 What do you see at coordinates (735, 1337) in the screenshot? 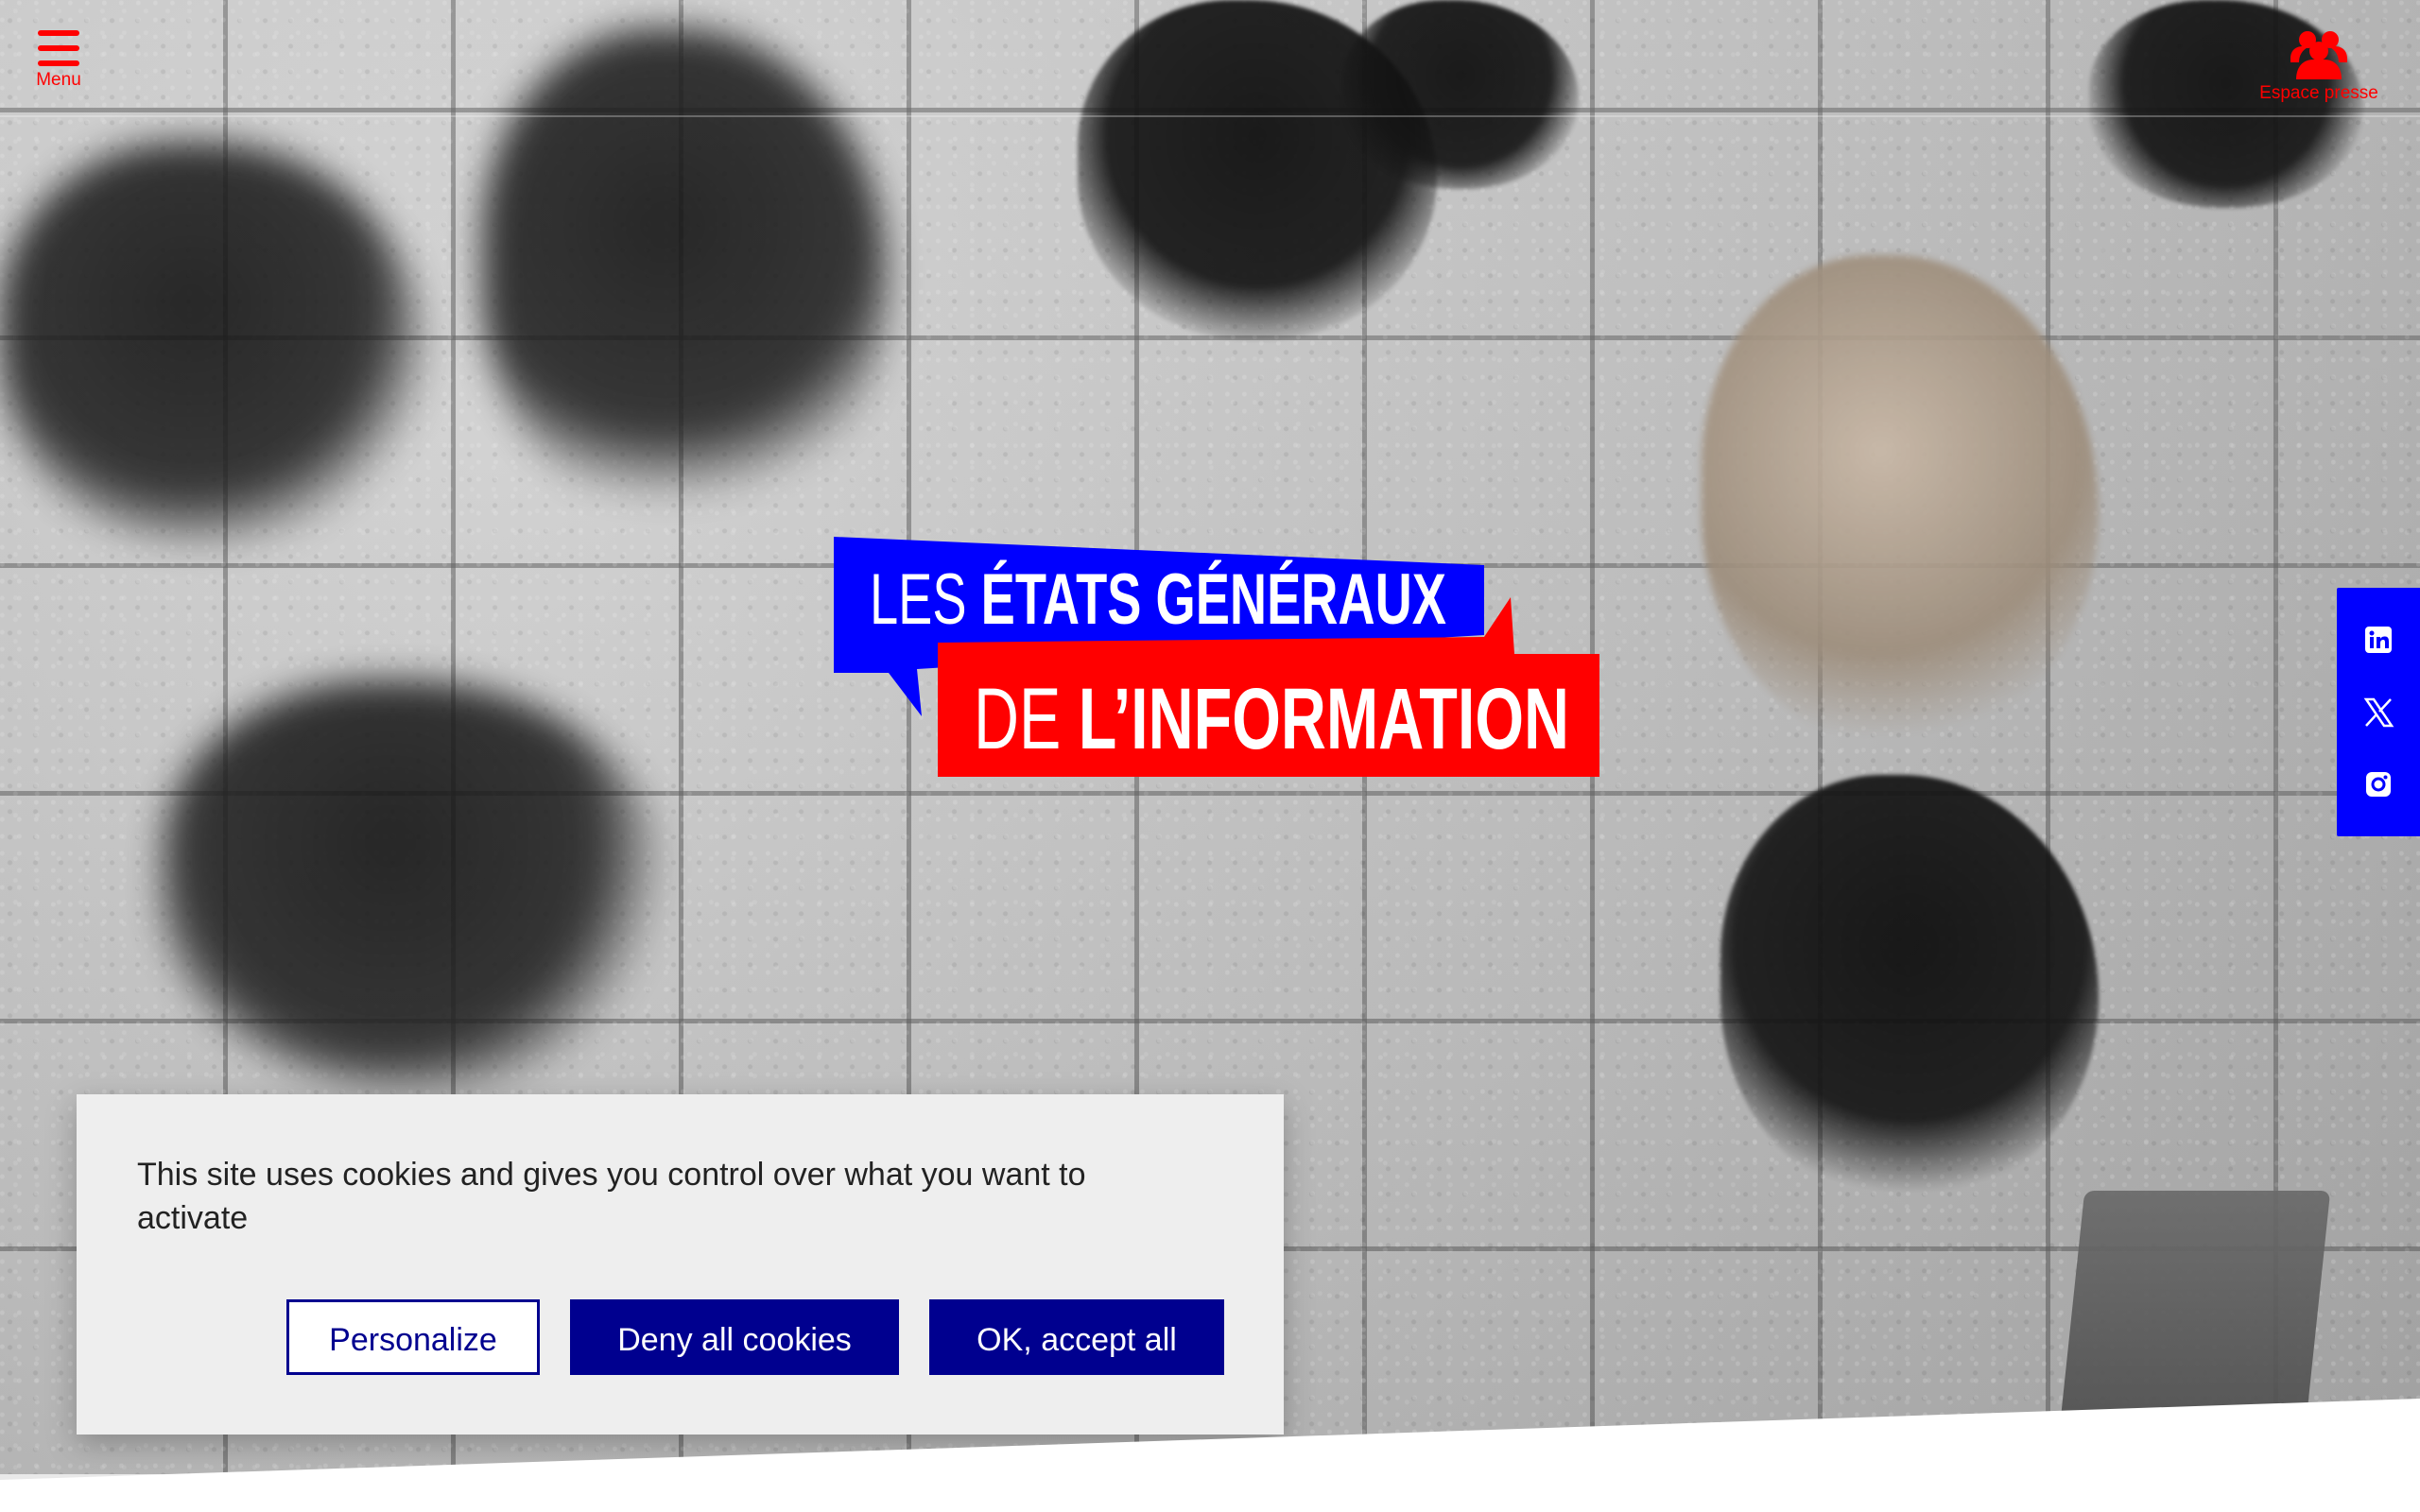
I see `deny-all-cookies-button: Deny all cookies` at bounding box center [735, 1337].